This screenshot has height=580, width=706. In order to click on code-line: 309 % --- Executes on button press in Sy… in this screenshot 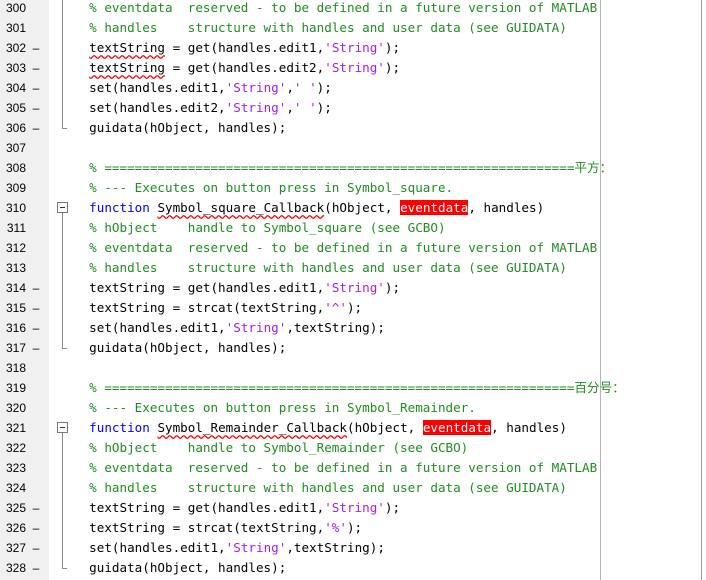, I will do `click(353, 188)`.